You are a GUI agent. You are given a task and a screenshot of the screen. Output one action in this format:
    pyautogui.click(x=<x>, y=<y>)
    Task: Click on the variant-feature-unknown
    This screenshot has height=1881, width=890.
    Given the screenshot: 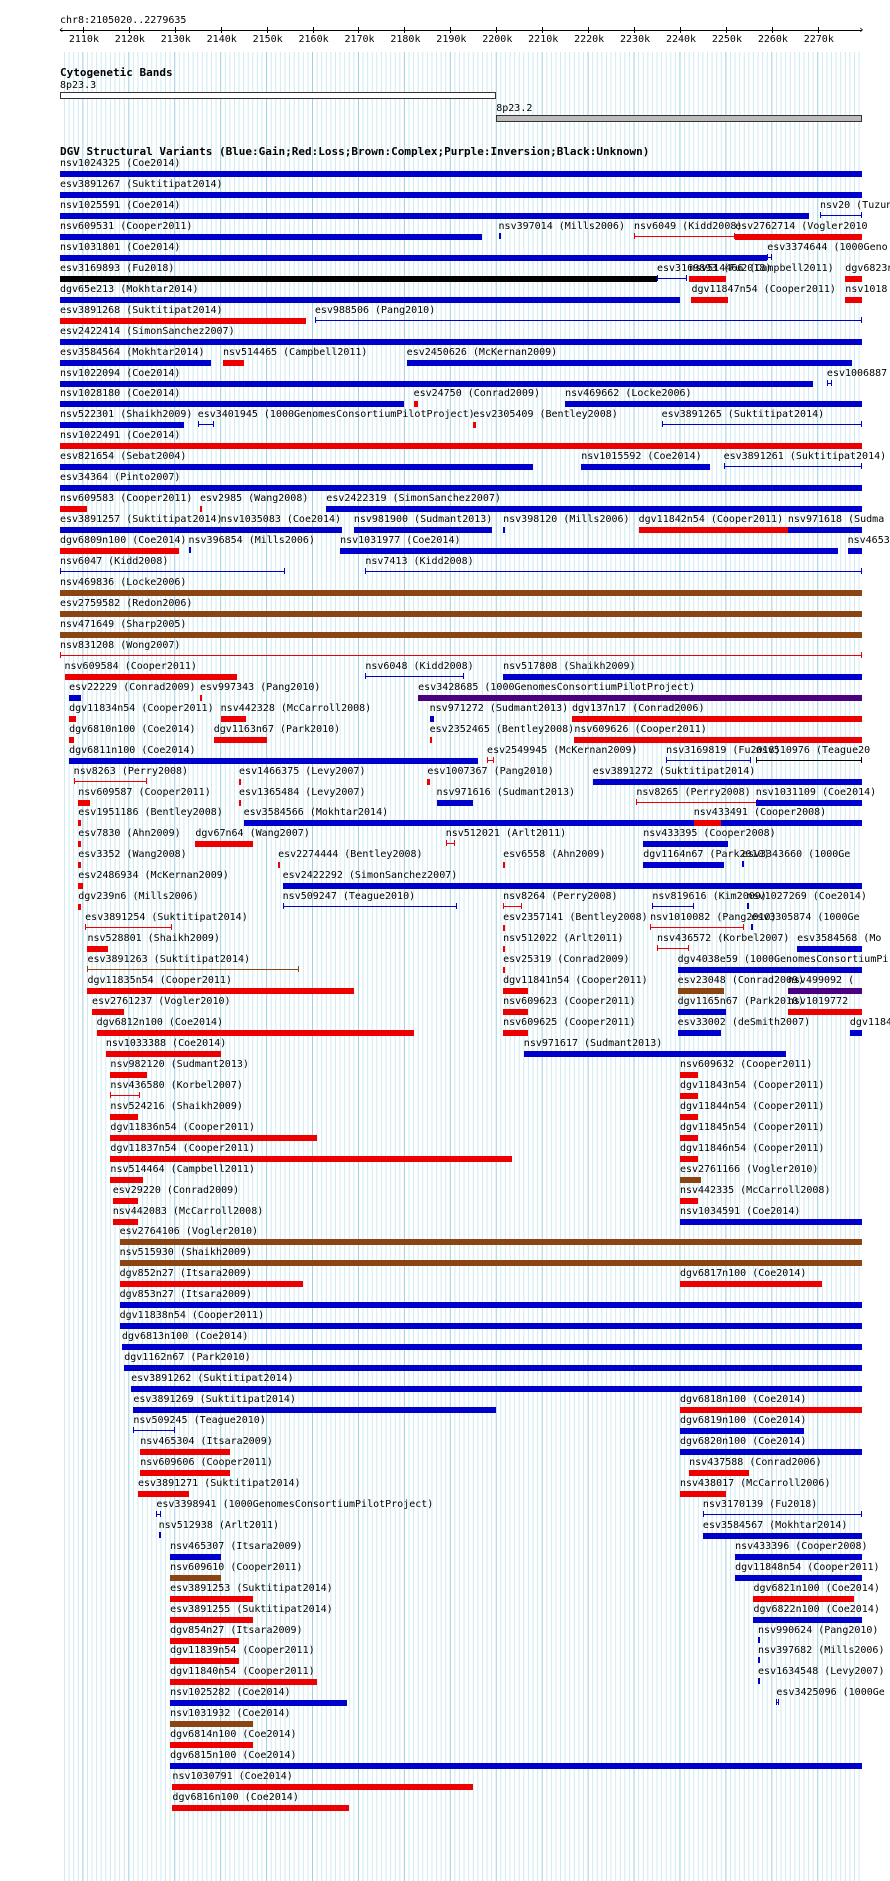 What is the action you would take?
    pyautogui.click(x=808, y=760)
    